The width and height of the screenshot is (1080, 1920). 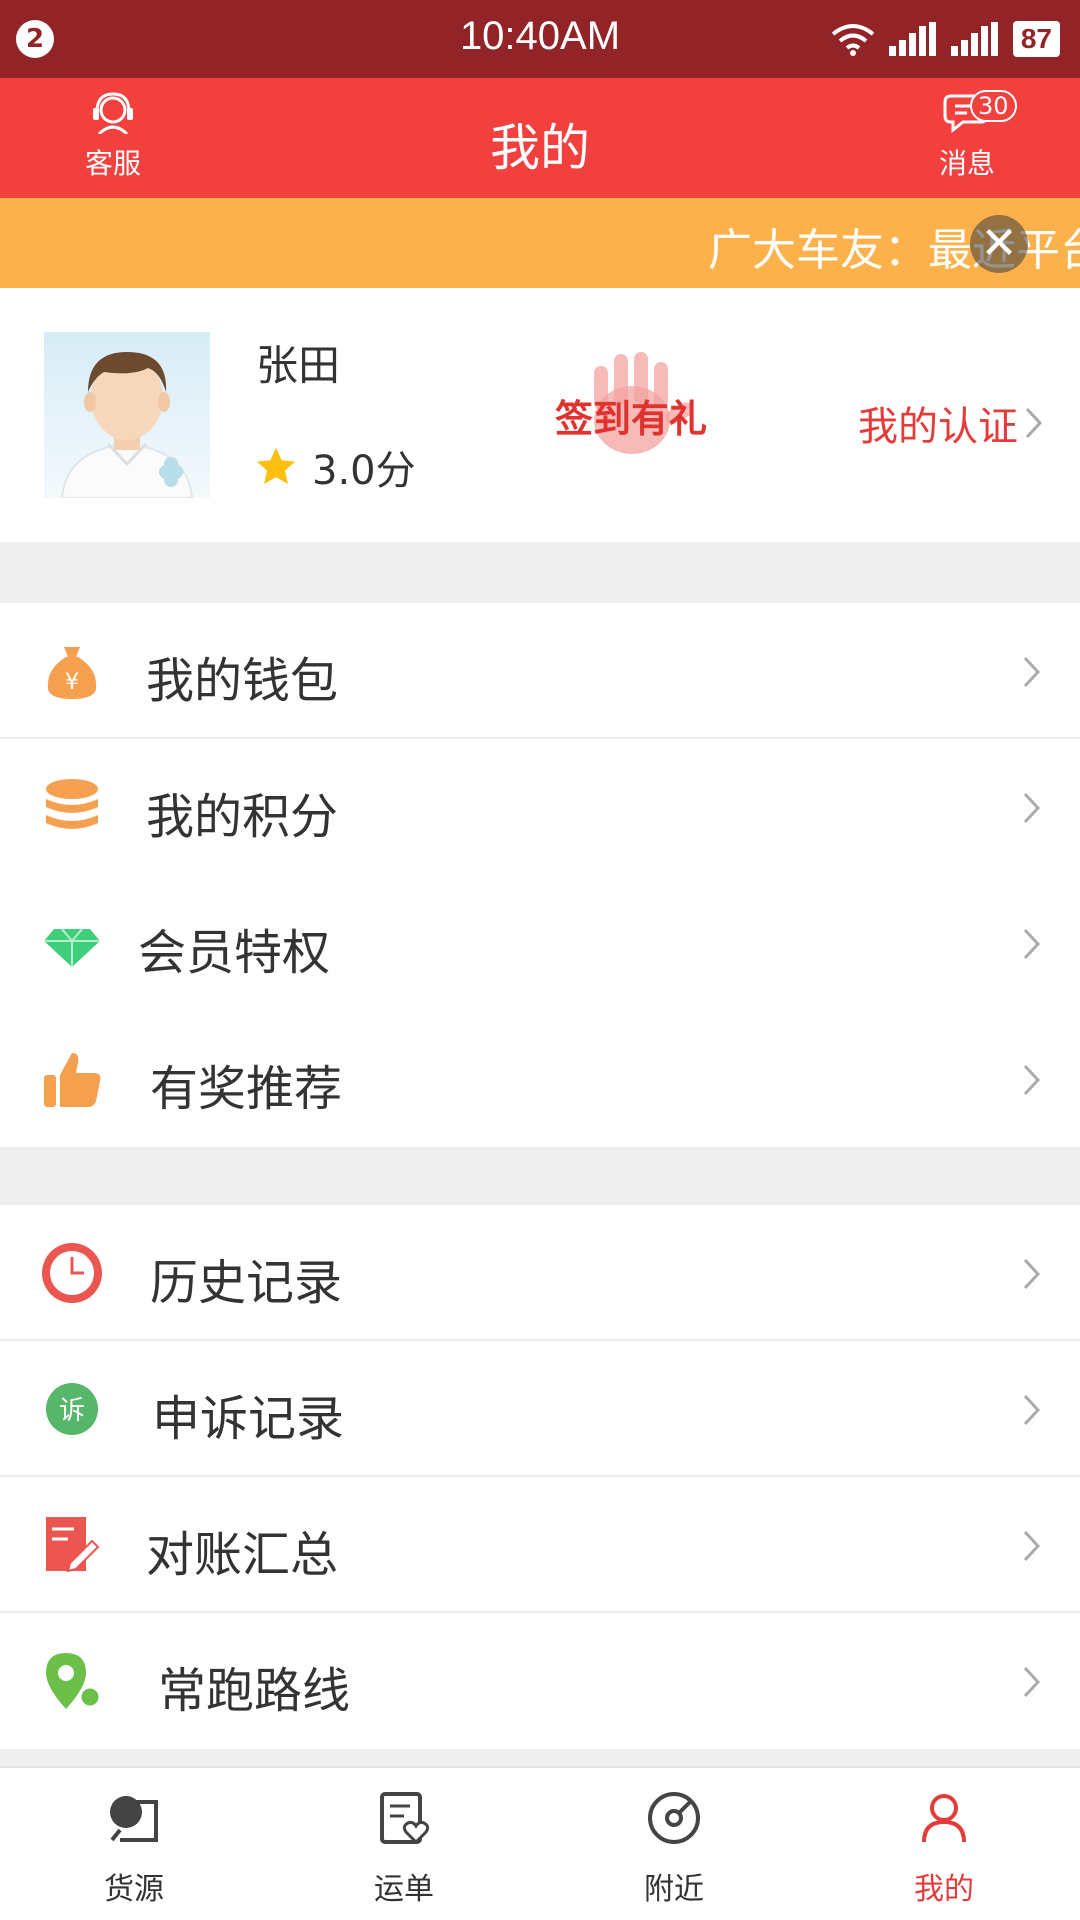 I want to click on menu-item-points: 我的积分, so click(x=540, y=807).